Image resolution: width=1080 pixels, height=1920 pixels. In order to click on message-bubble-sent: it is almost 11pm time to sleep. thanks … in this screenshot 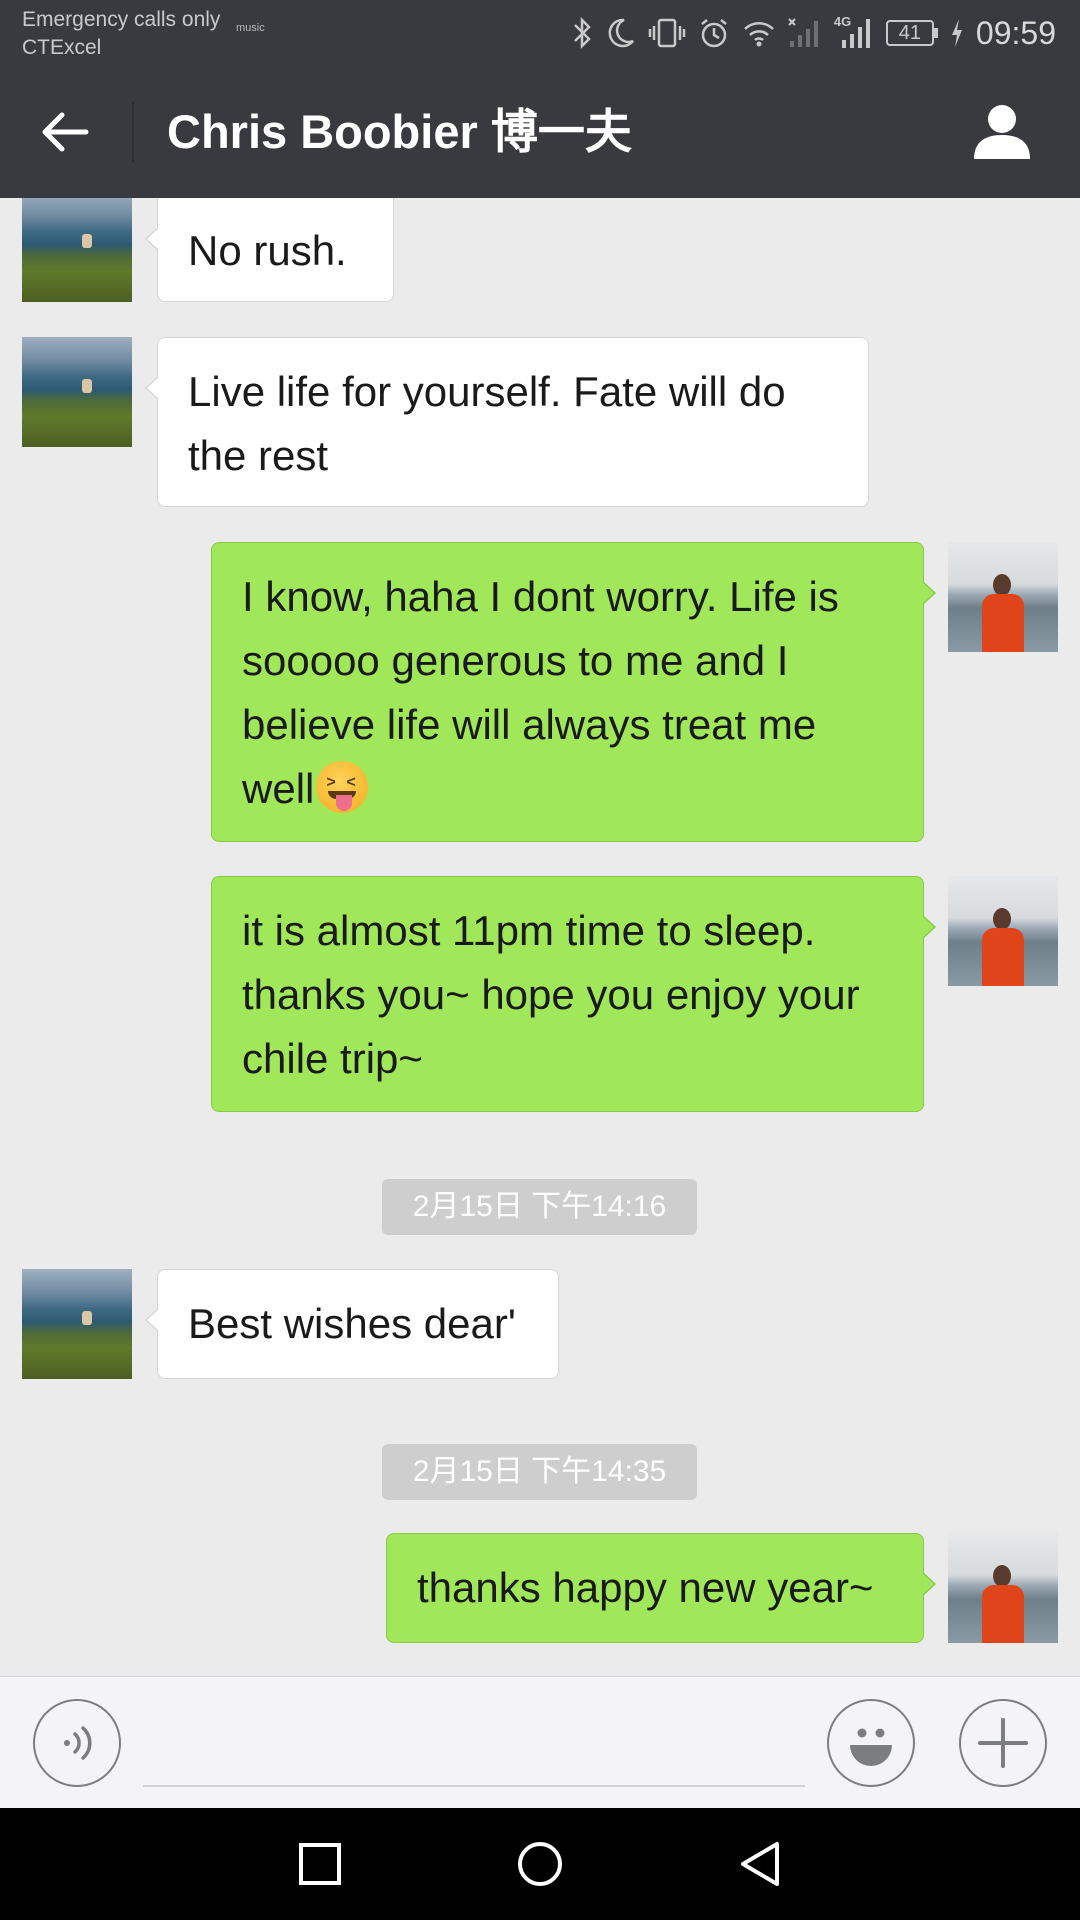, I will do `click(573, 994)`.